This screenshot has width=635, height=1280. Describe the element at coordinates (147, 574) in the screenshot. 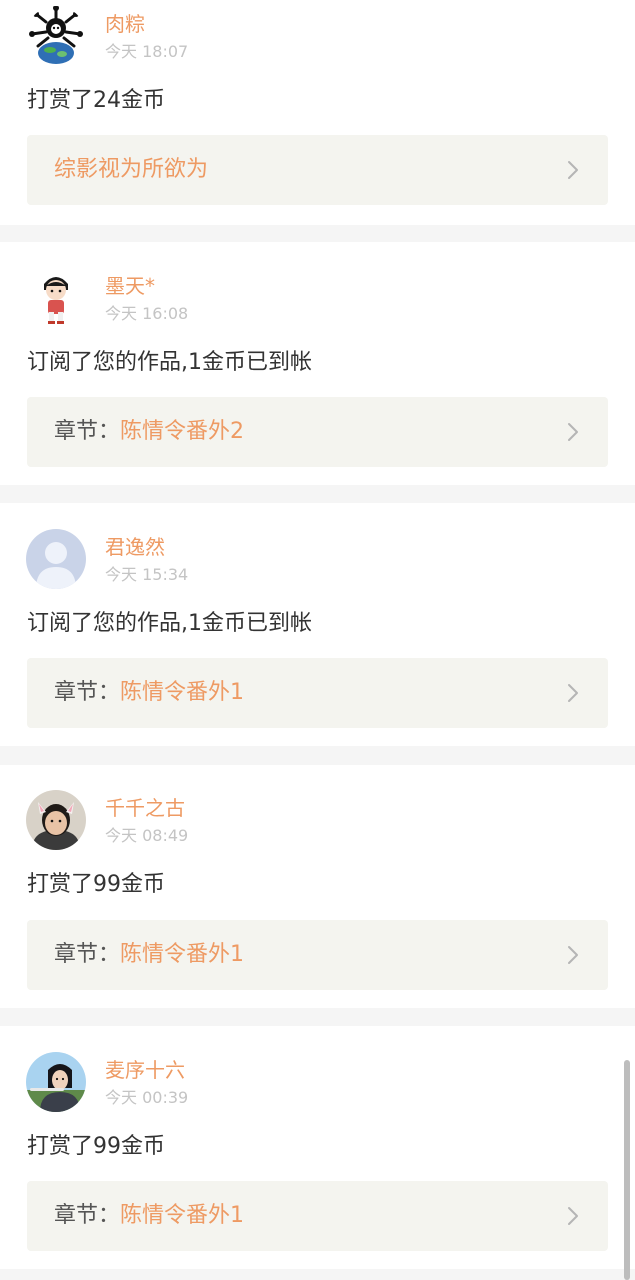

I see `timestamp: 今天 15:34` at that location.